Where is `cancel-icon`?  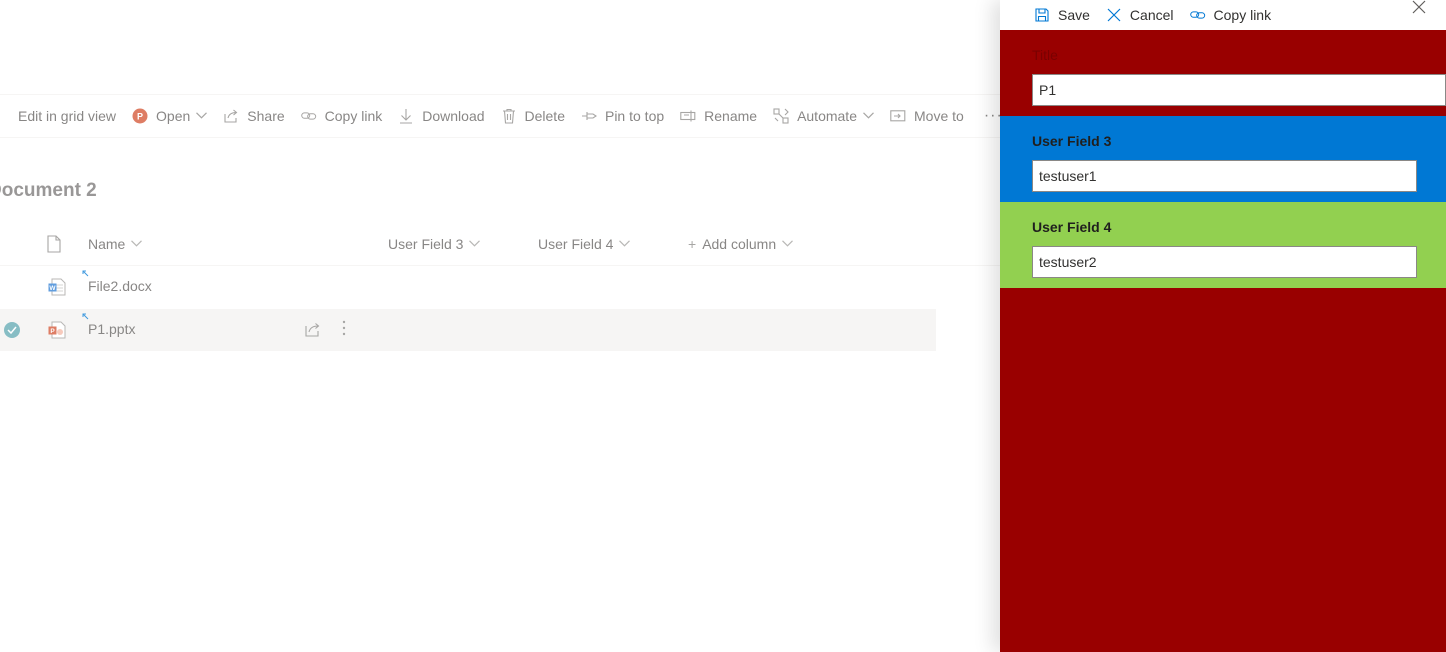 cancel-icon is located at coordinates (1114, 15).